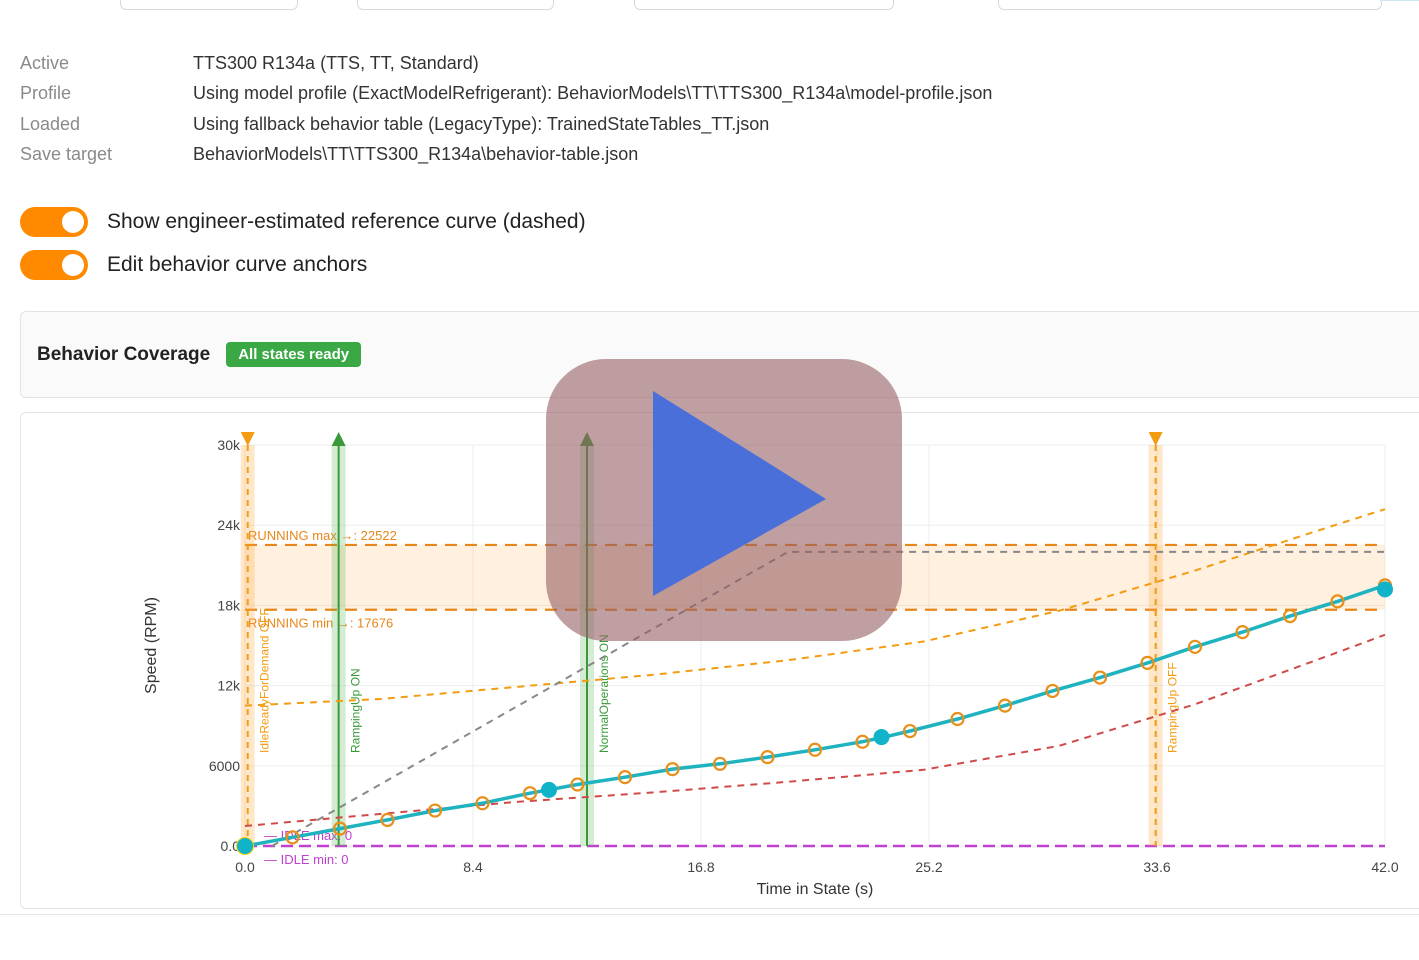  Describe the element at coordinates (928, 867) in the screenshot. I see `x-tick-label: 25.2` at that location.